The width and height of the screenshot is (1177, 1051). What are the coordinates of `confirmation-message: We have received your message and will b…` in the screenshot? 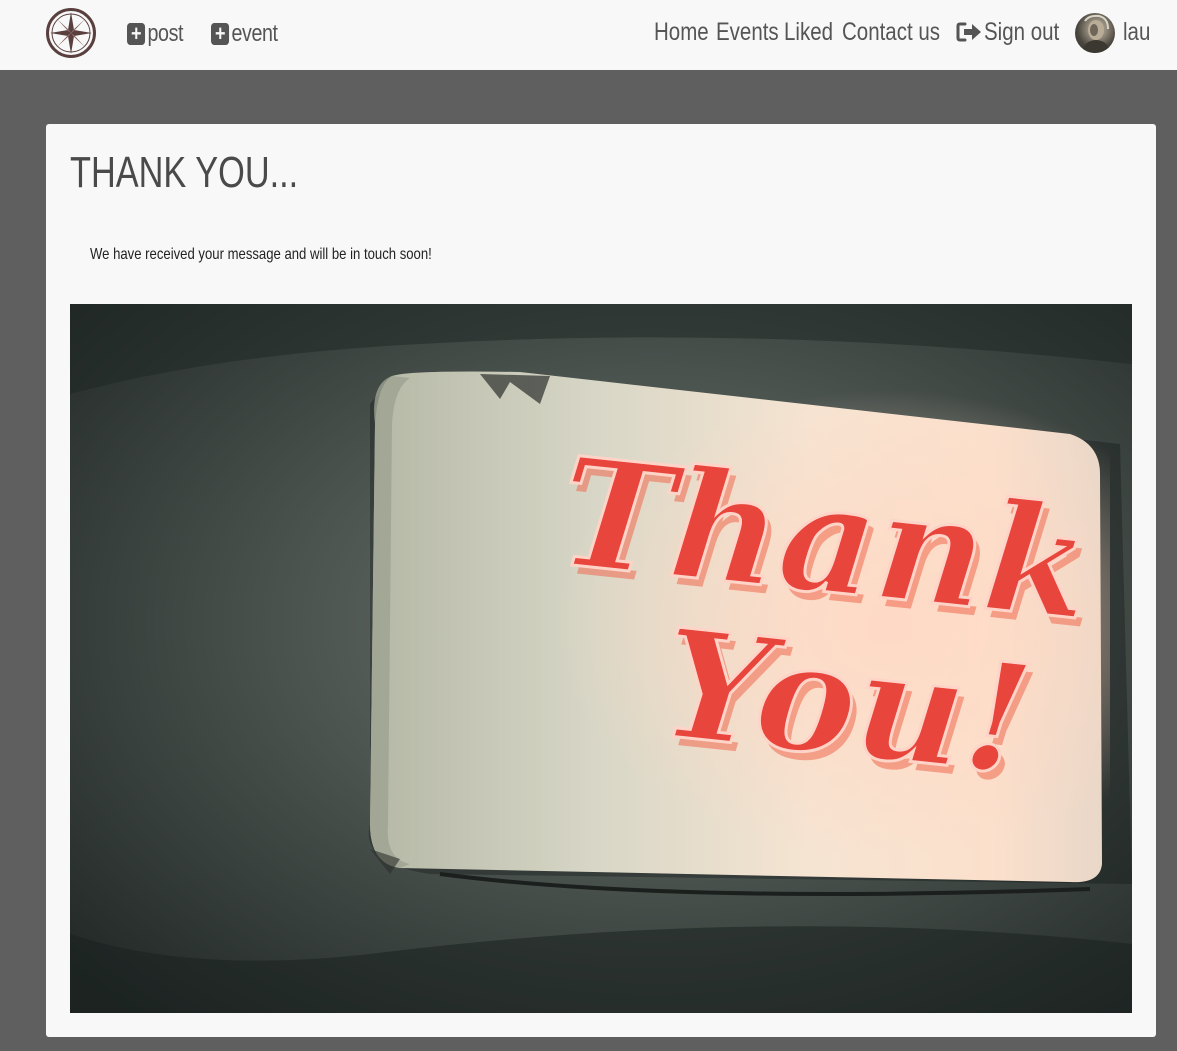 It's located at (261, 254).